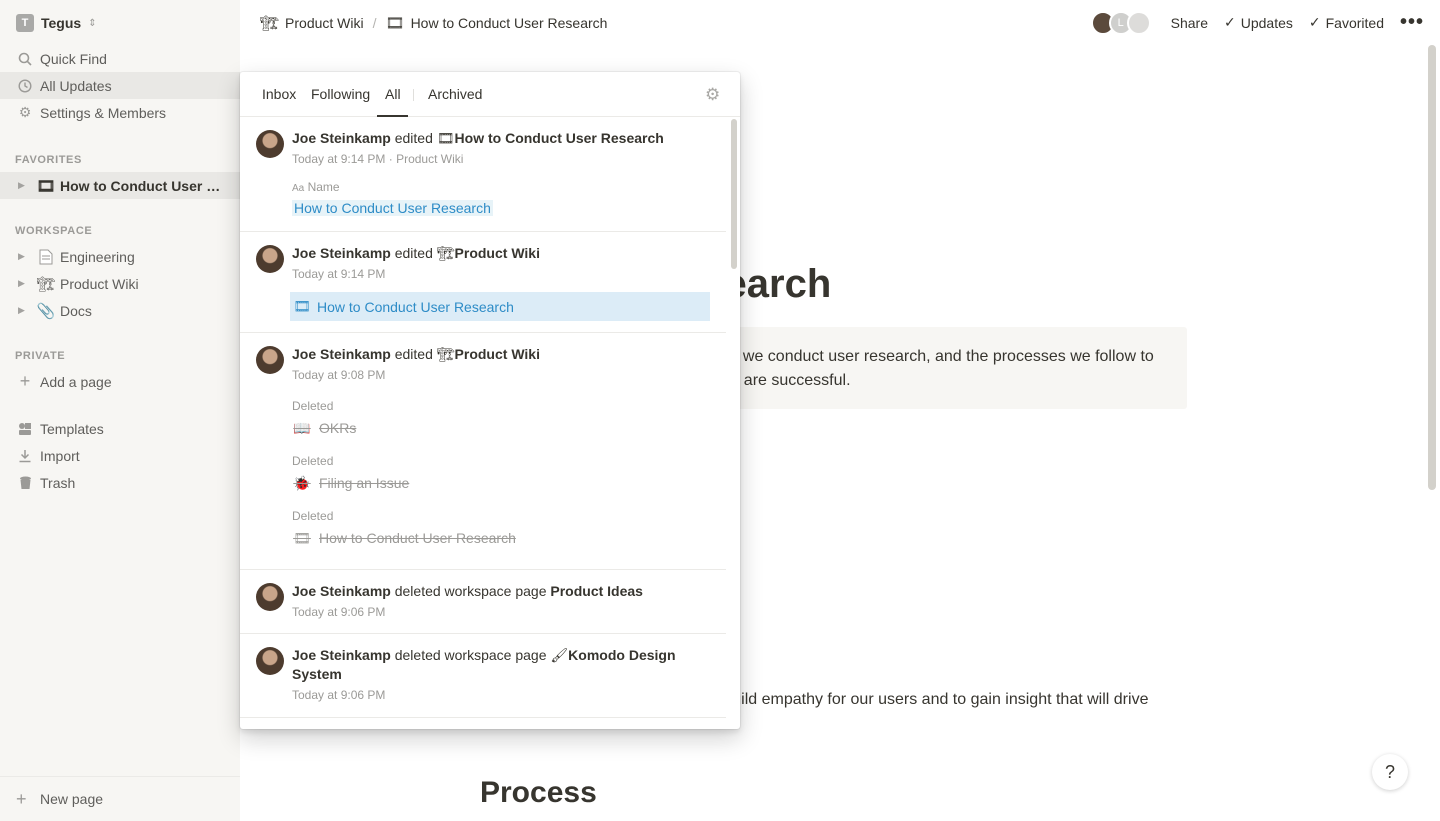  Describe the element at coordinates (72, 428) in the screenshot. I see `sidebar-item-label: Templates` at that location.